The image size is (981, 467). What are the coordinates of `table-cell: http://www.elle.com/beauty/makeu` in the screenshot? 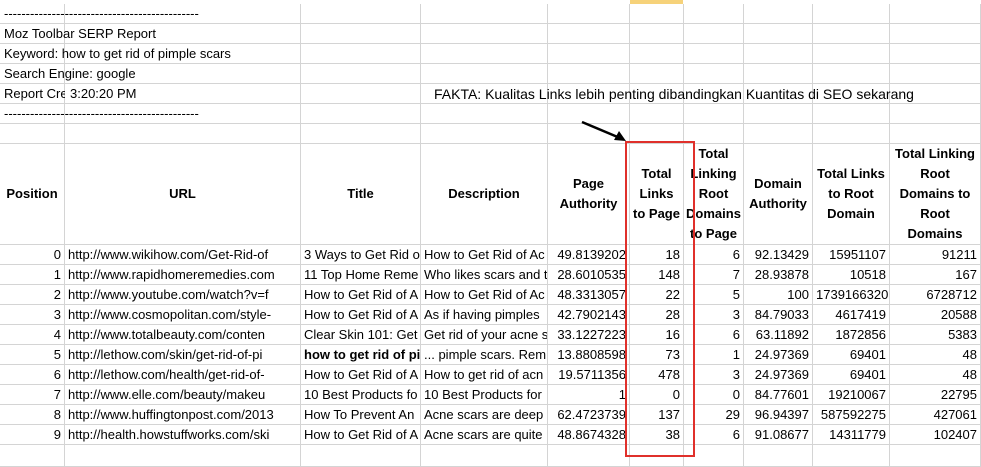 It's located at (183, 395).